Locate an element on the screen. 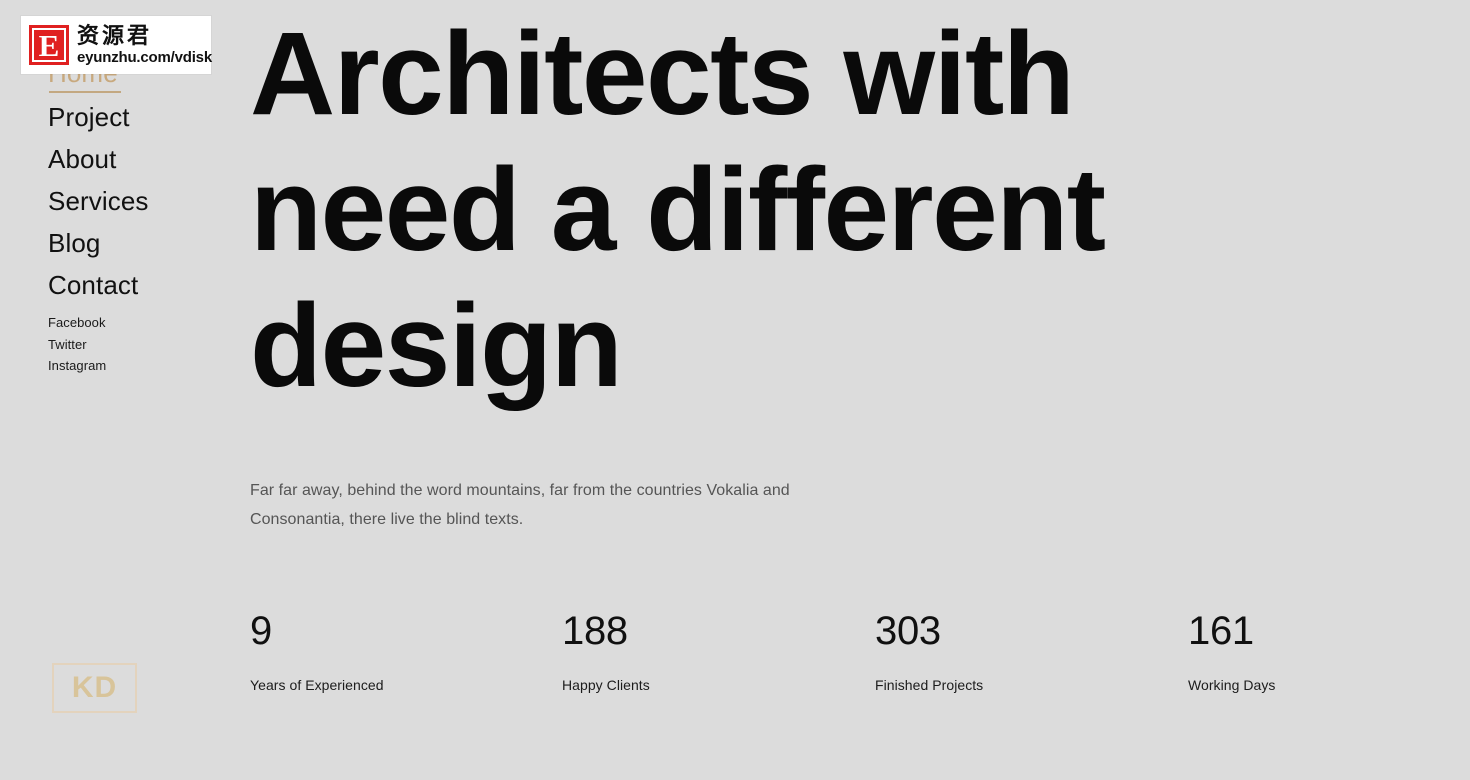  heading-line-2: need a different is located at coordinates (678, 210).